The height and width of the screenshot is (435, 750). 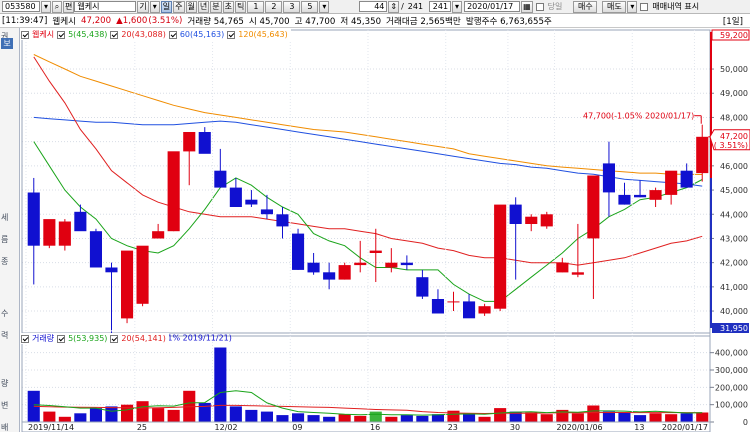 What do you see at coordinates (114, 35) in the screenshot?
I see `legend-checkbox-ma20` at bounding box center [114, 35].